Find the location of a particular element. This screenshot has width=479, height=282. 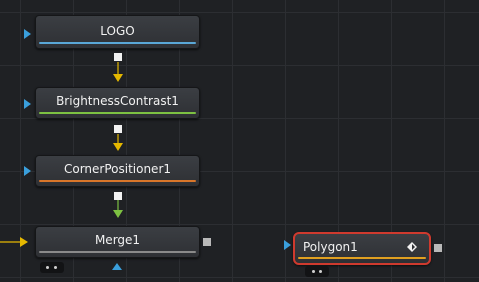

arrow-right-icon is located at coordinates (24, 242).